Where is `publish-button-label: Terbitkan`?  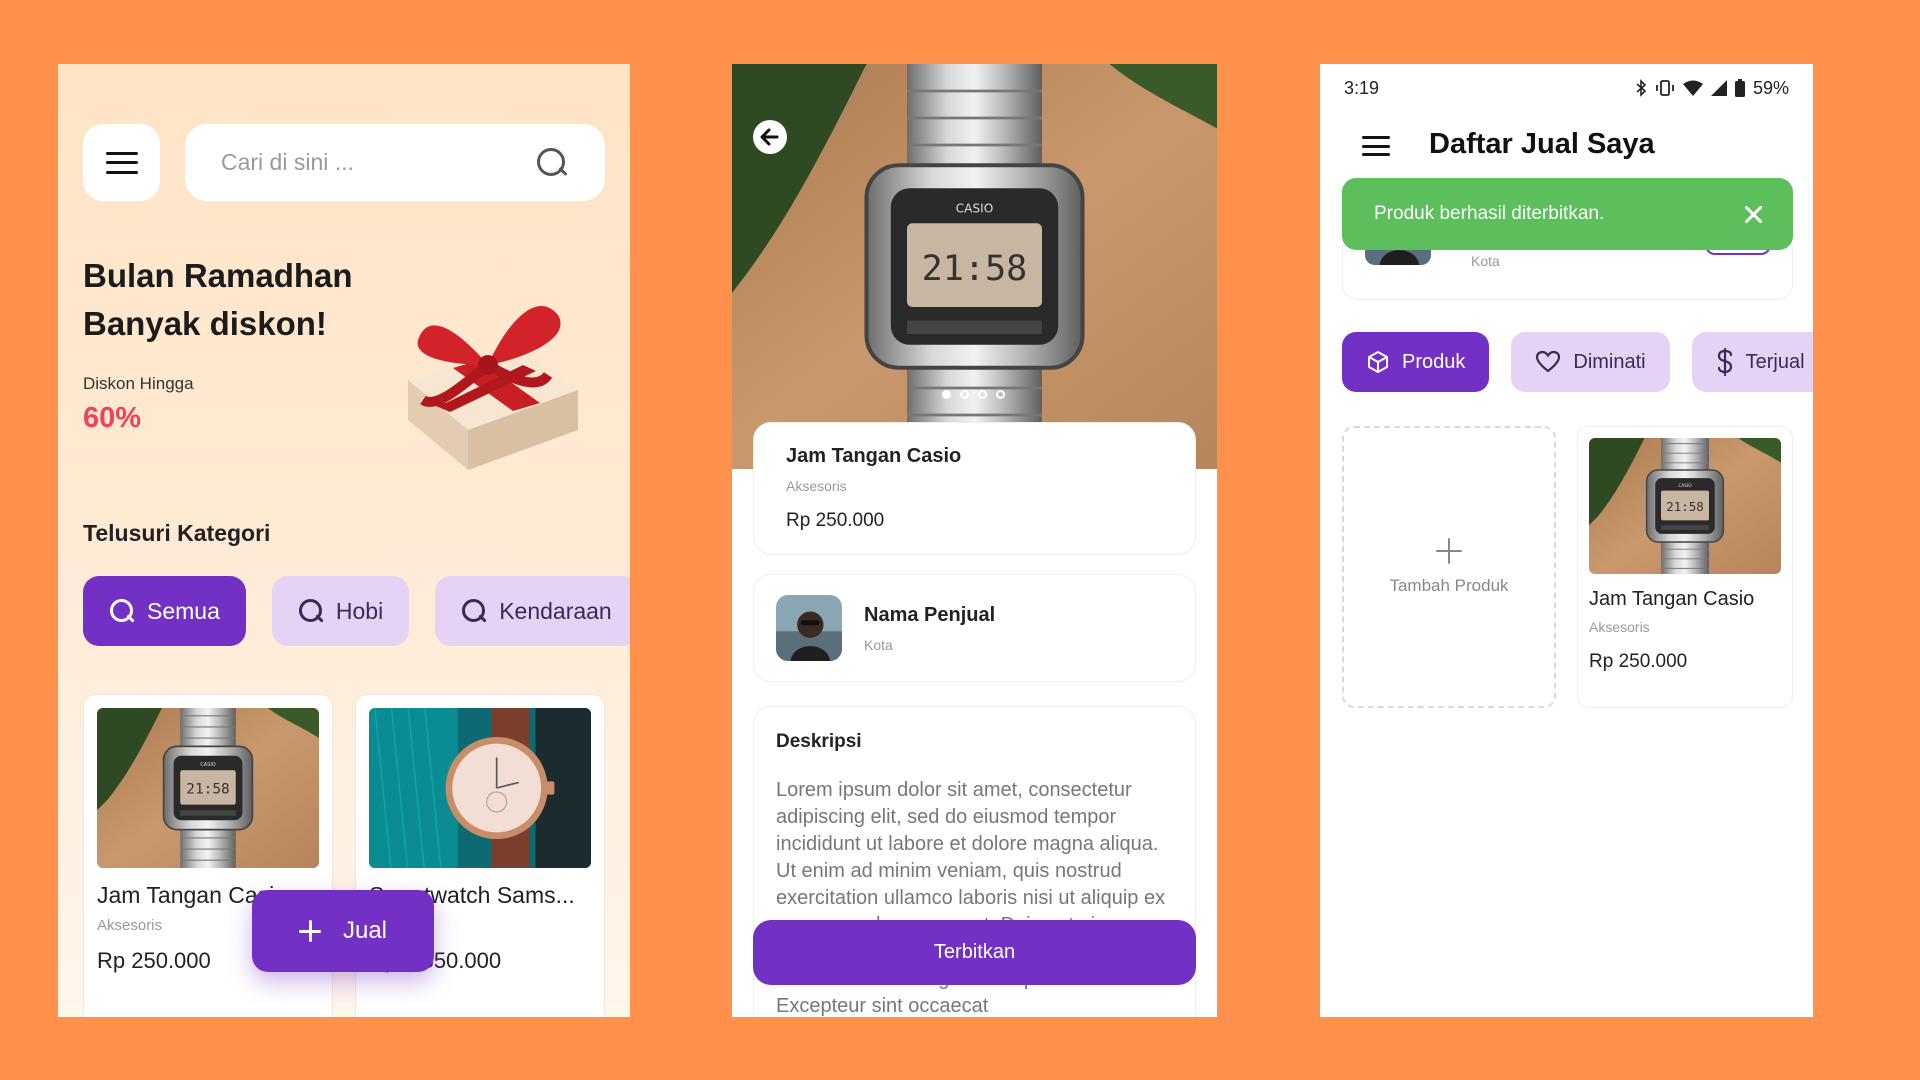 publish-button-label: Terbitkan is located at coordinates (974, 952).